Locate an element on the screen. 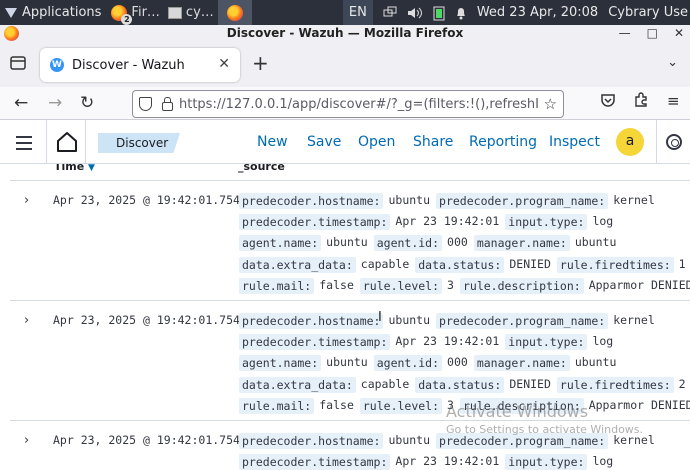 The width and height of the screenshot is (690, 470). hamburger-menu-icon is located at coordinates (24, 145).